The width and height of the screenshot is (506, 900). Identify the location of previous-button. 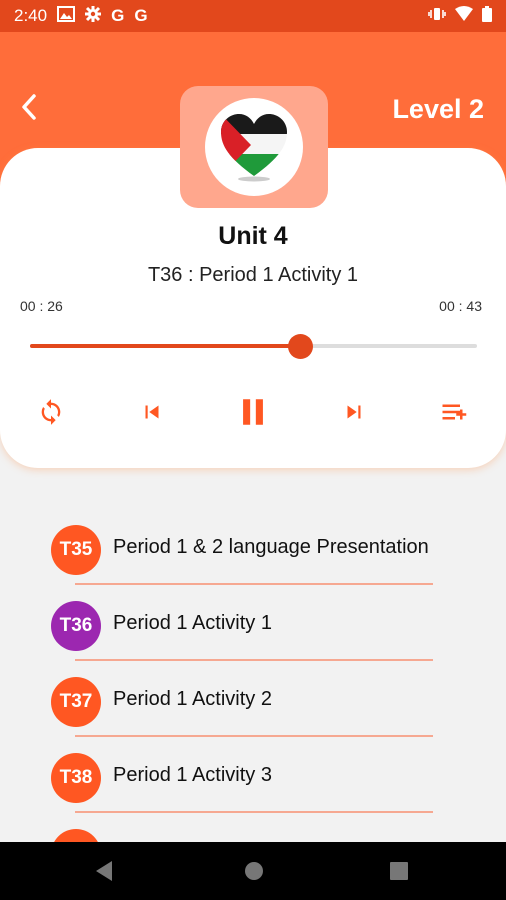
(152, 412).